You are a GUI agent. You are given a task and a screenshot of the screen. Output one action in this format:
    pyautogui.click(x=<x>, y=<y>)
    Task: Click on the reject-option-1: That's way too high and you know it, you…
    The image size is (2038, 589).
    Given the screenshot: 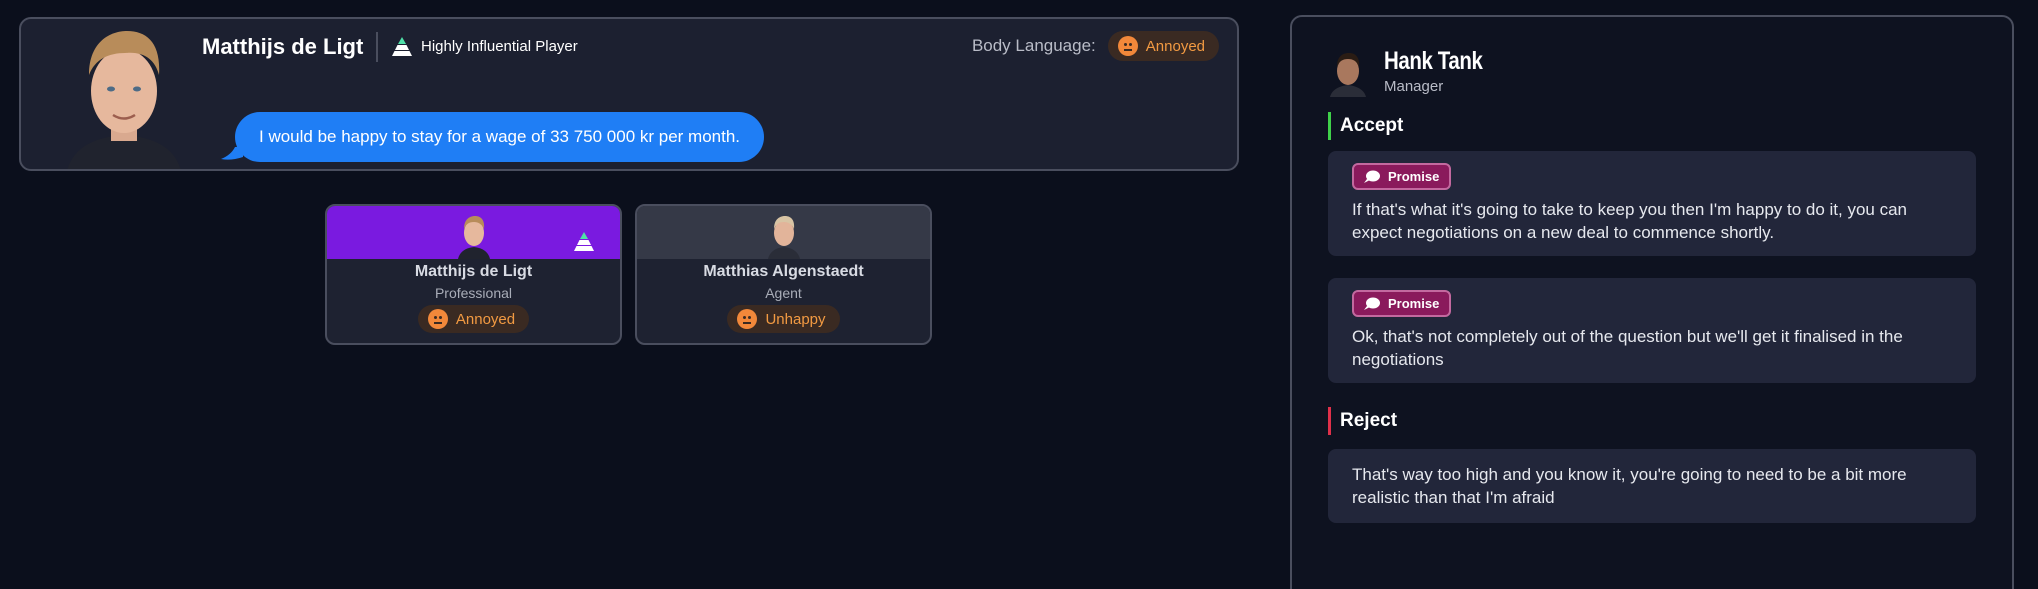 What is the action you would take?
    pyautogui.click(x=1652, y=486)
    